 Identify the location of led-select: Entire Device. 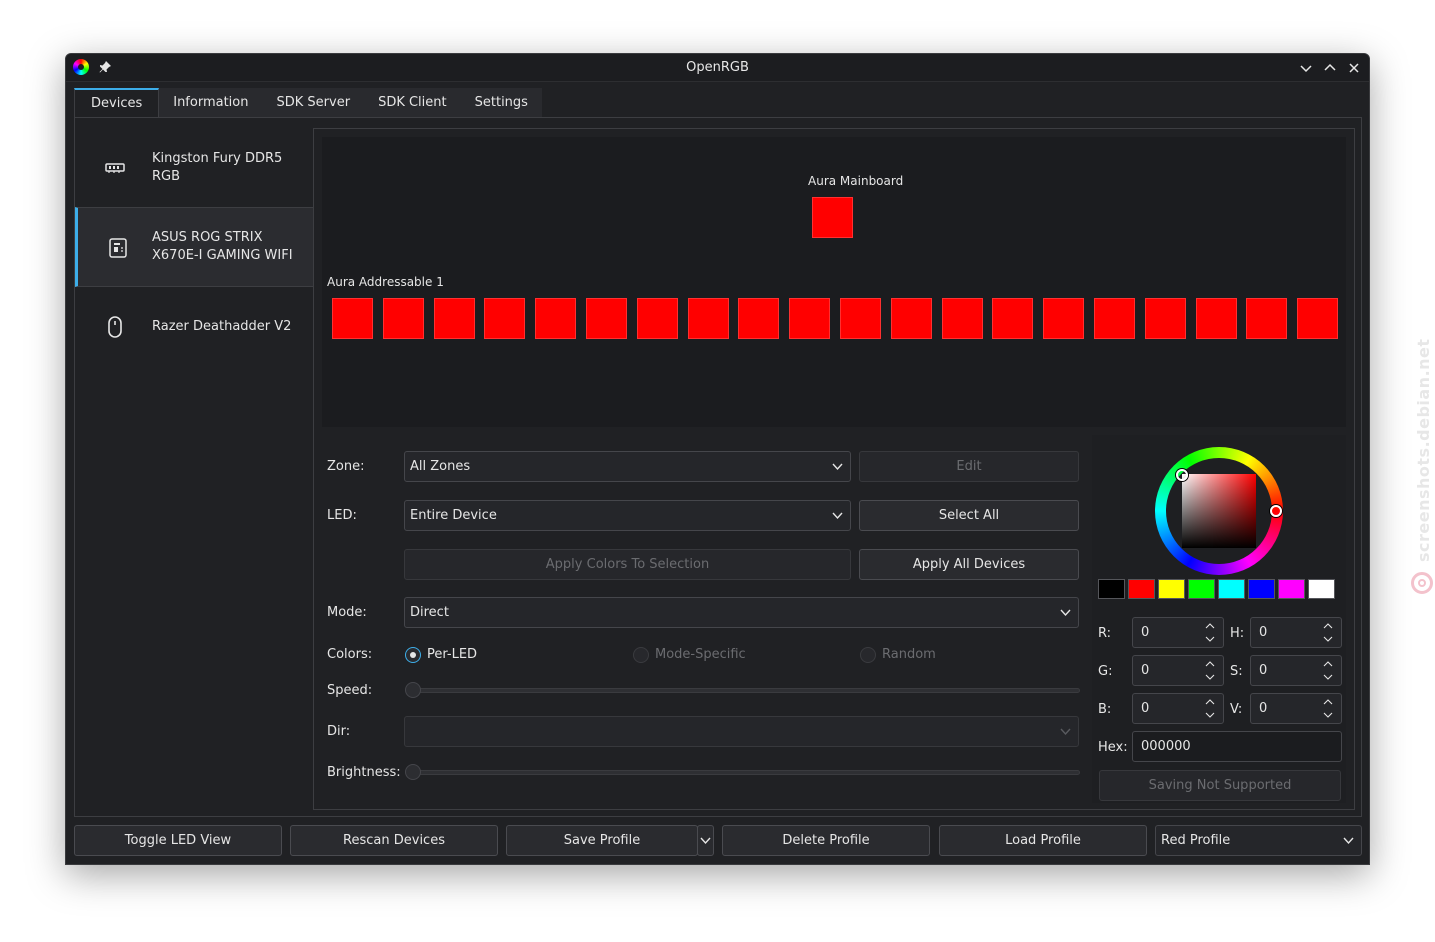
(627, 515).